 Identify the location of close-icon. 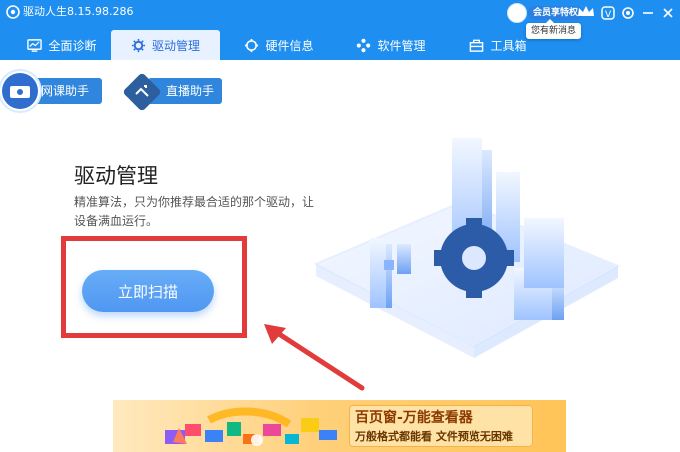
(668, 13).